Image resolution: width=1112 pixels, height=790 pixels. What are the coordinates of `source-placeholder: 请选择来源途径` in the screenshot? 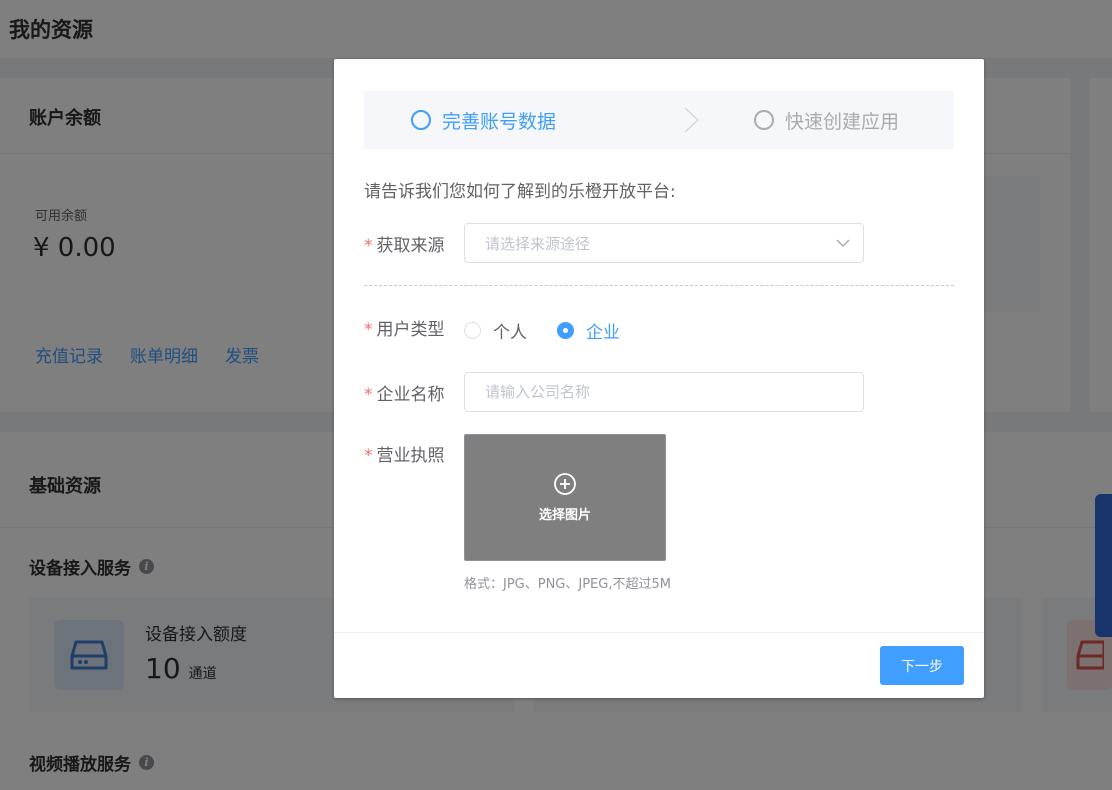 It's located at (538, 243).